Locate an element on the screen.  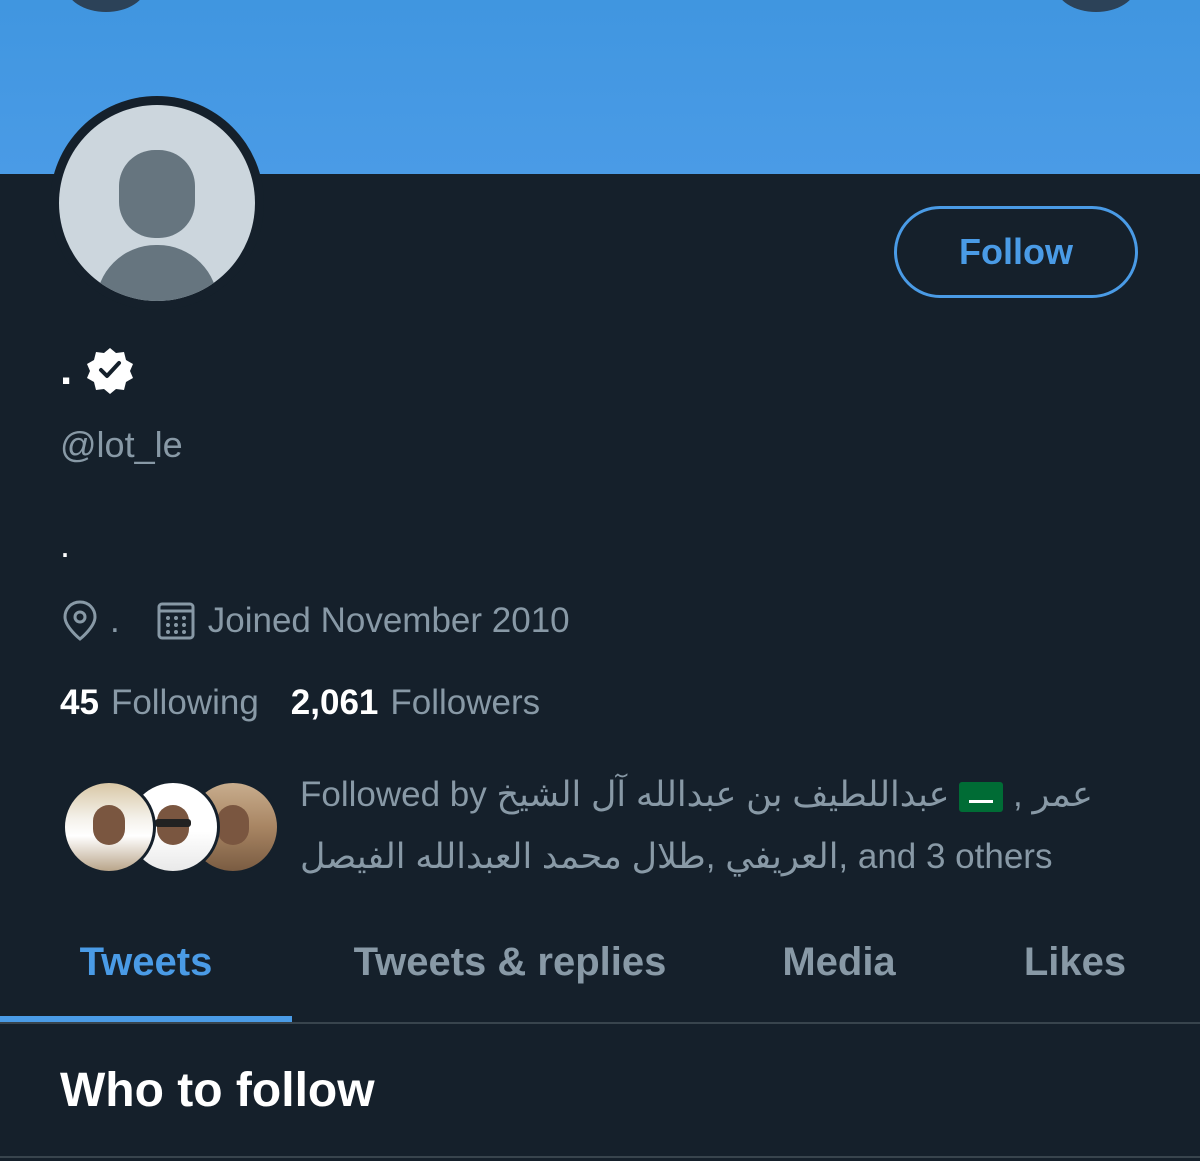
more-options-button is located at coordinates (1096, 6).